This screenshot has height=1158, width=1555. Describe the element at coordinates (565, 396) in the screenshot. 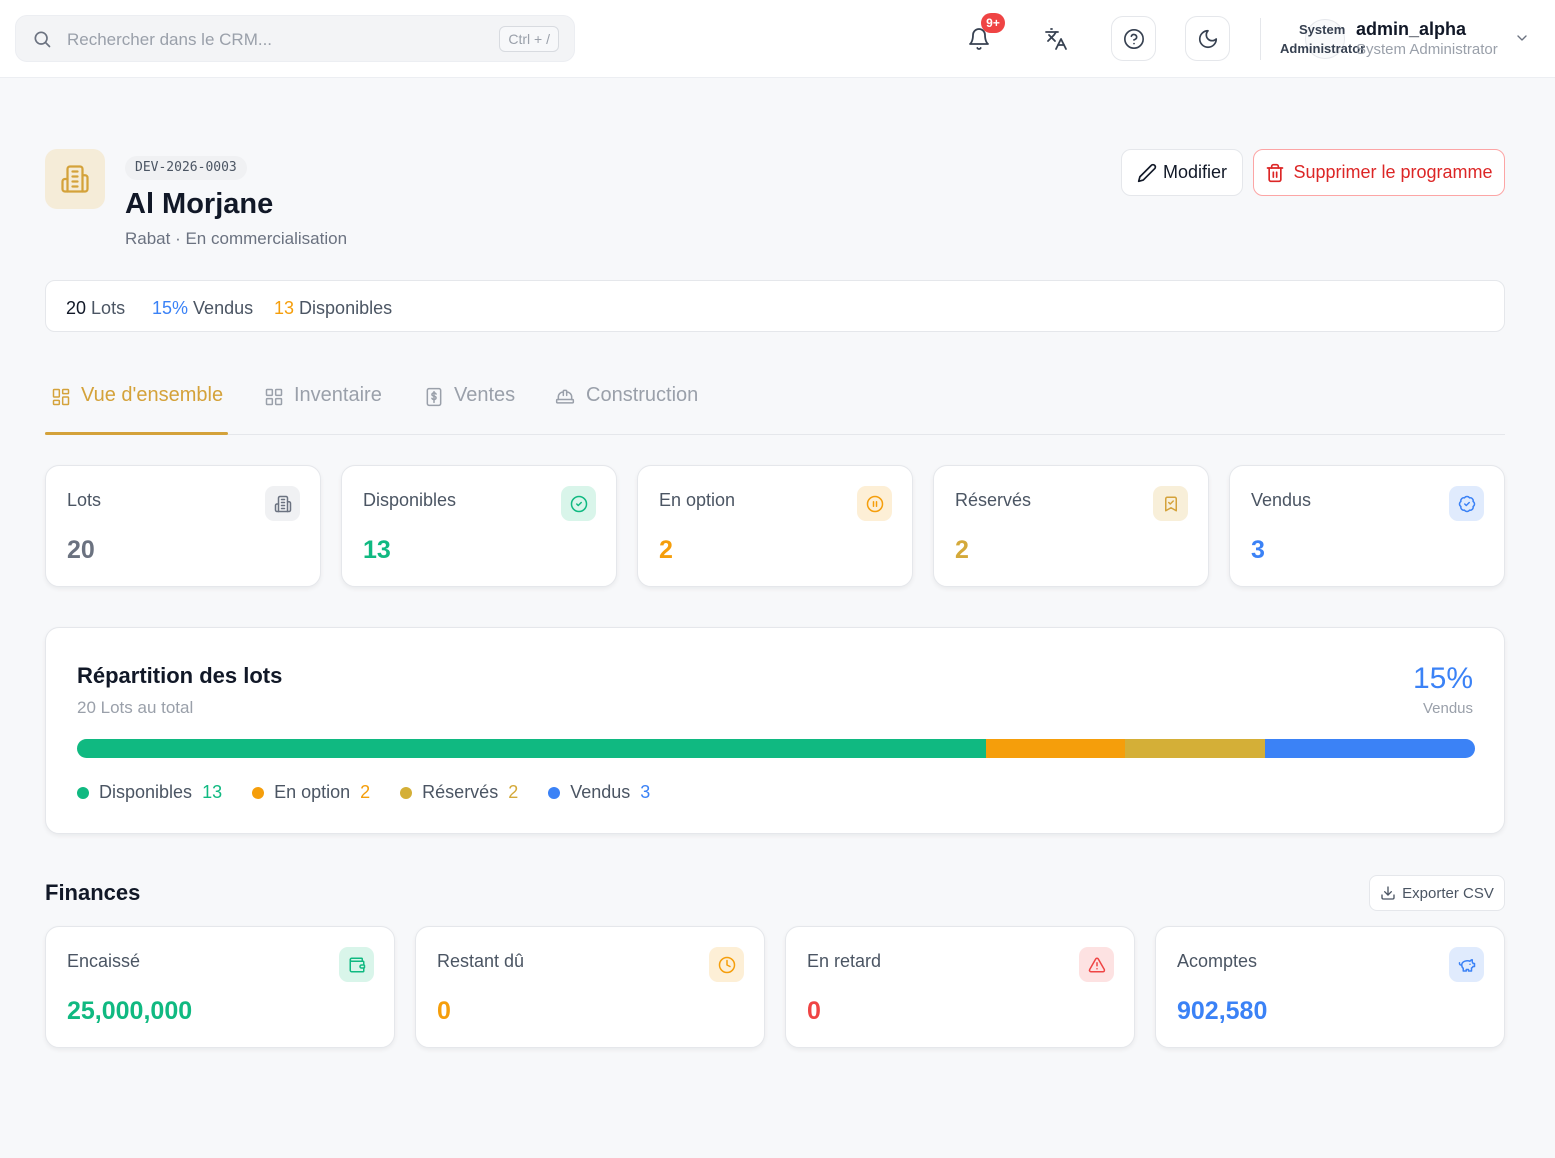

I see `hard-hat-icon` at that location.